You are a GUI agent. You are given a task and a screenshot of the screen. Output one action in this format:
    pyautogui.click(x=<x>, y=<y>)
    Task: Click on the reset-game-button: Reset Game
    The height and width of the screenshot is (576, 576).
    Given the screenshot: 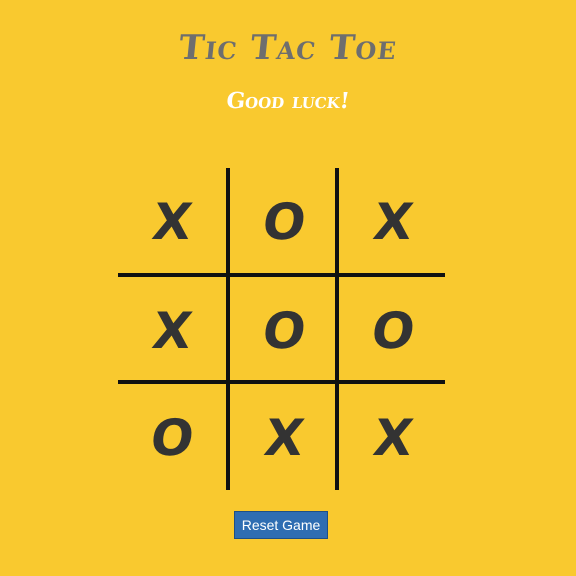 What is the action you would take?
    pyautogui.click(x=281, y=525)
    